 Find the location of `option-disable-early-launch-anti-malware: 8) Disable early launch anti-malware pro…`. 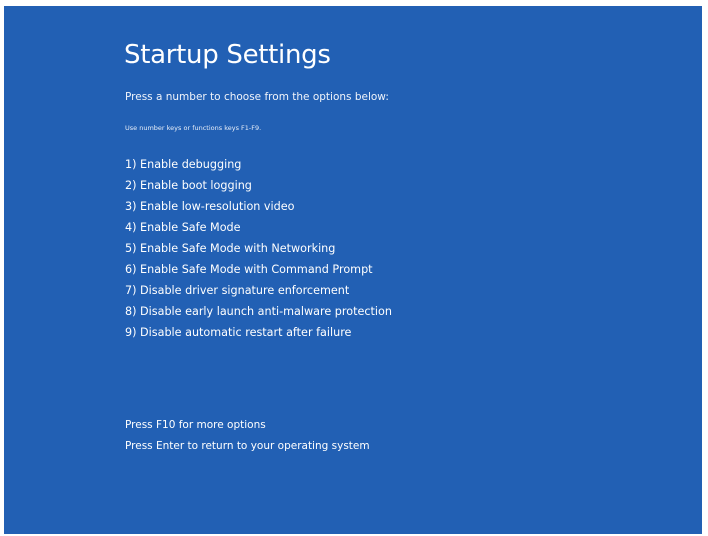

option-disable-early-launch-anti-malware: 8) Disable early launch anti-malware pro… is located at coordinates (258, 311).